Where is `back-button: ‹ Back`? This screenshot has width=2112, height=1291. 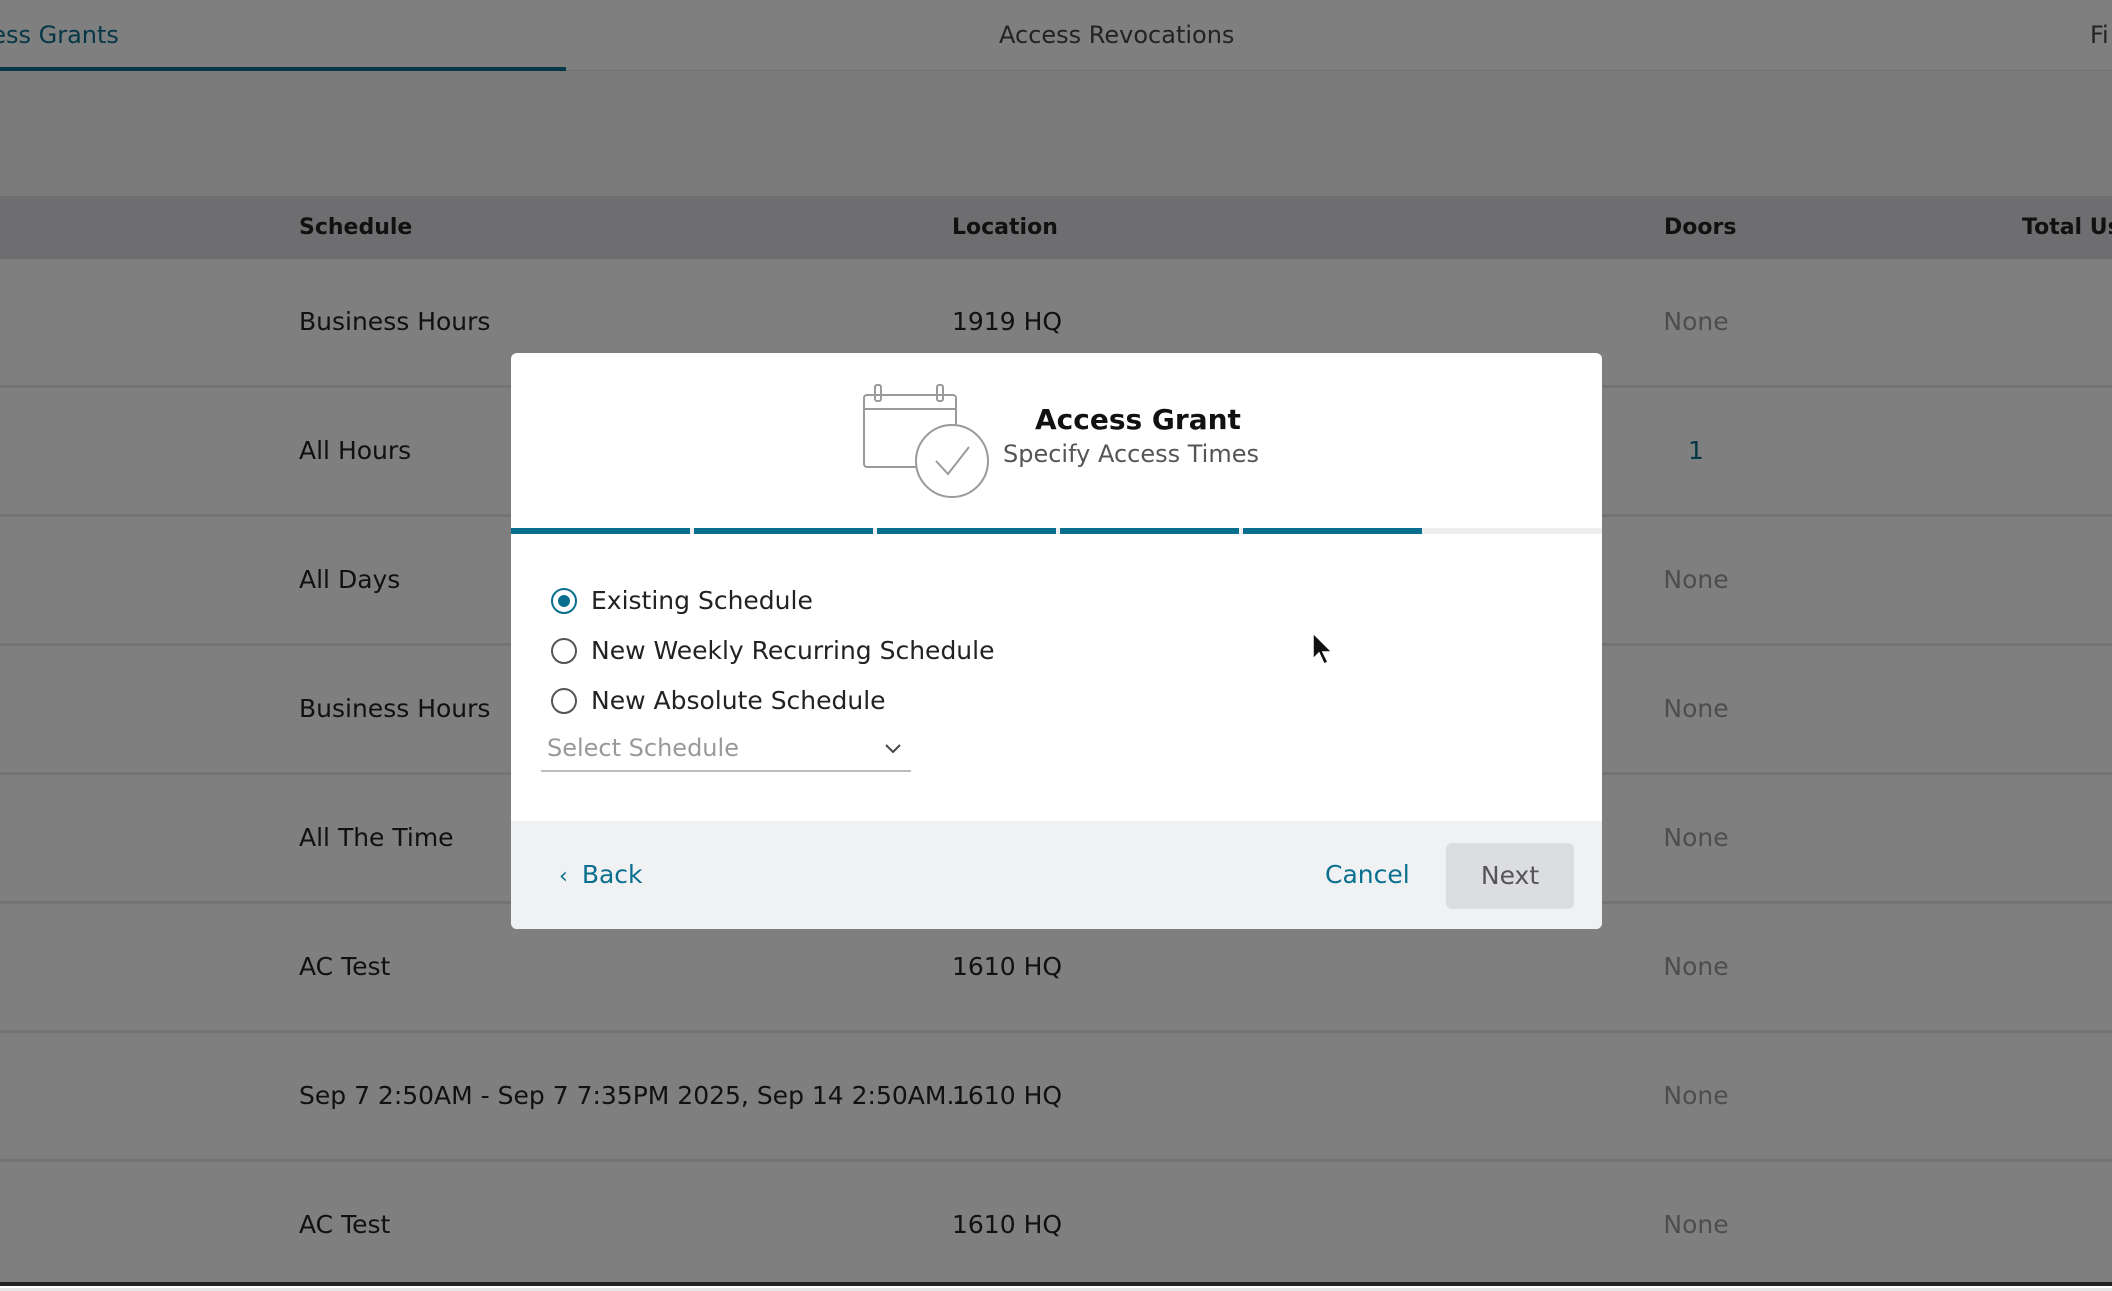 back-button: ‹ Back is located at coordinates (601, 875).